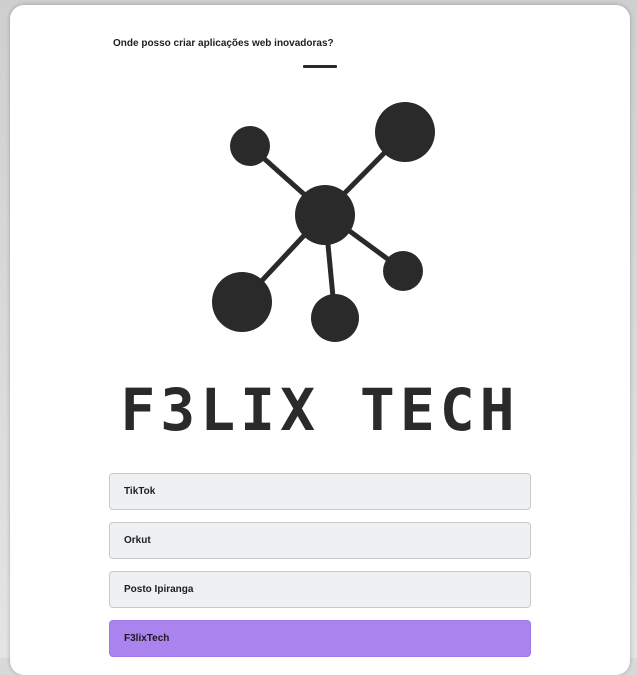  What do you see at coordinates (320, 638) in the screenshot?
I see `option-f3lixtech: F3lixTech` at bounding box center [320, 638].